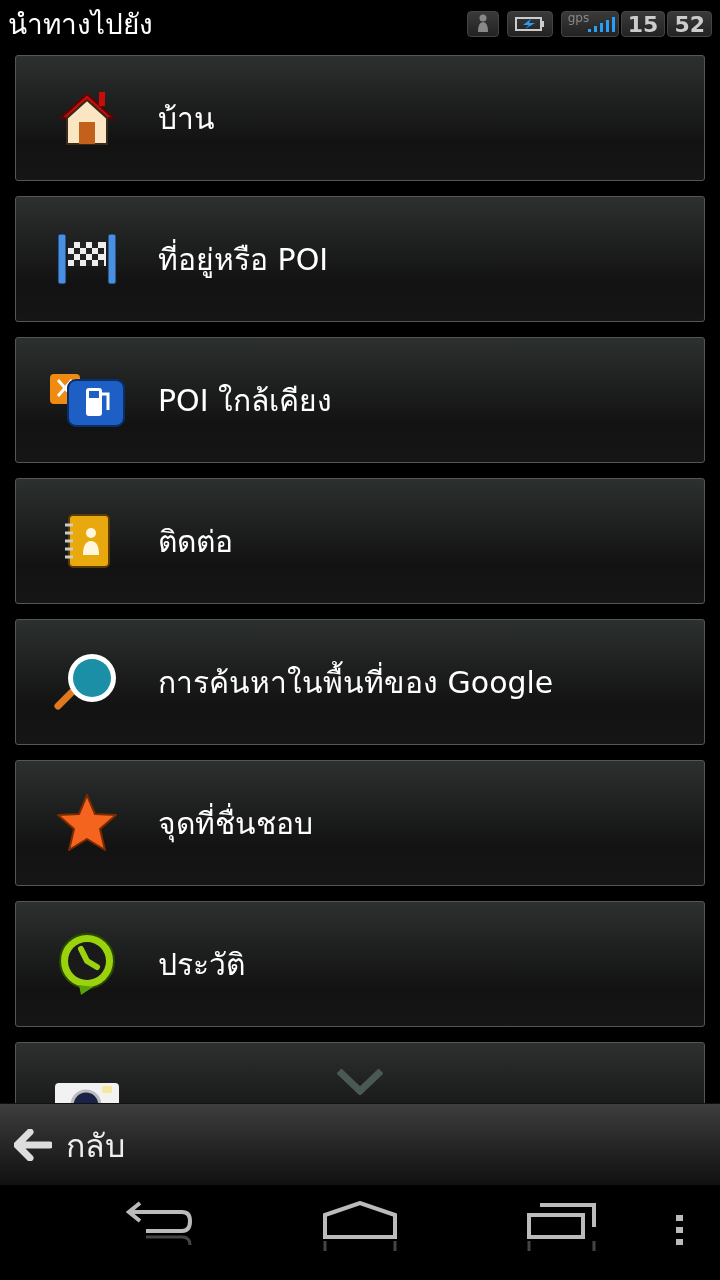  What do you see at coordinates (69, 1145) in the screenshot?
I see `back-button: กลับ` at bounding box center [69, 1145].